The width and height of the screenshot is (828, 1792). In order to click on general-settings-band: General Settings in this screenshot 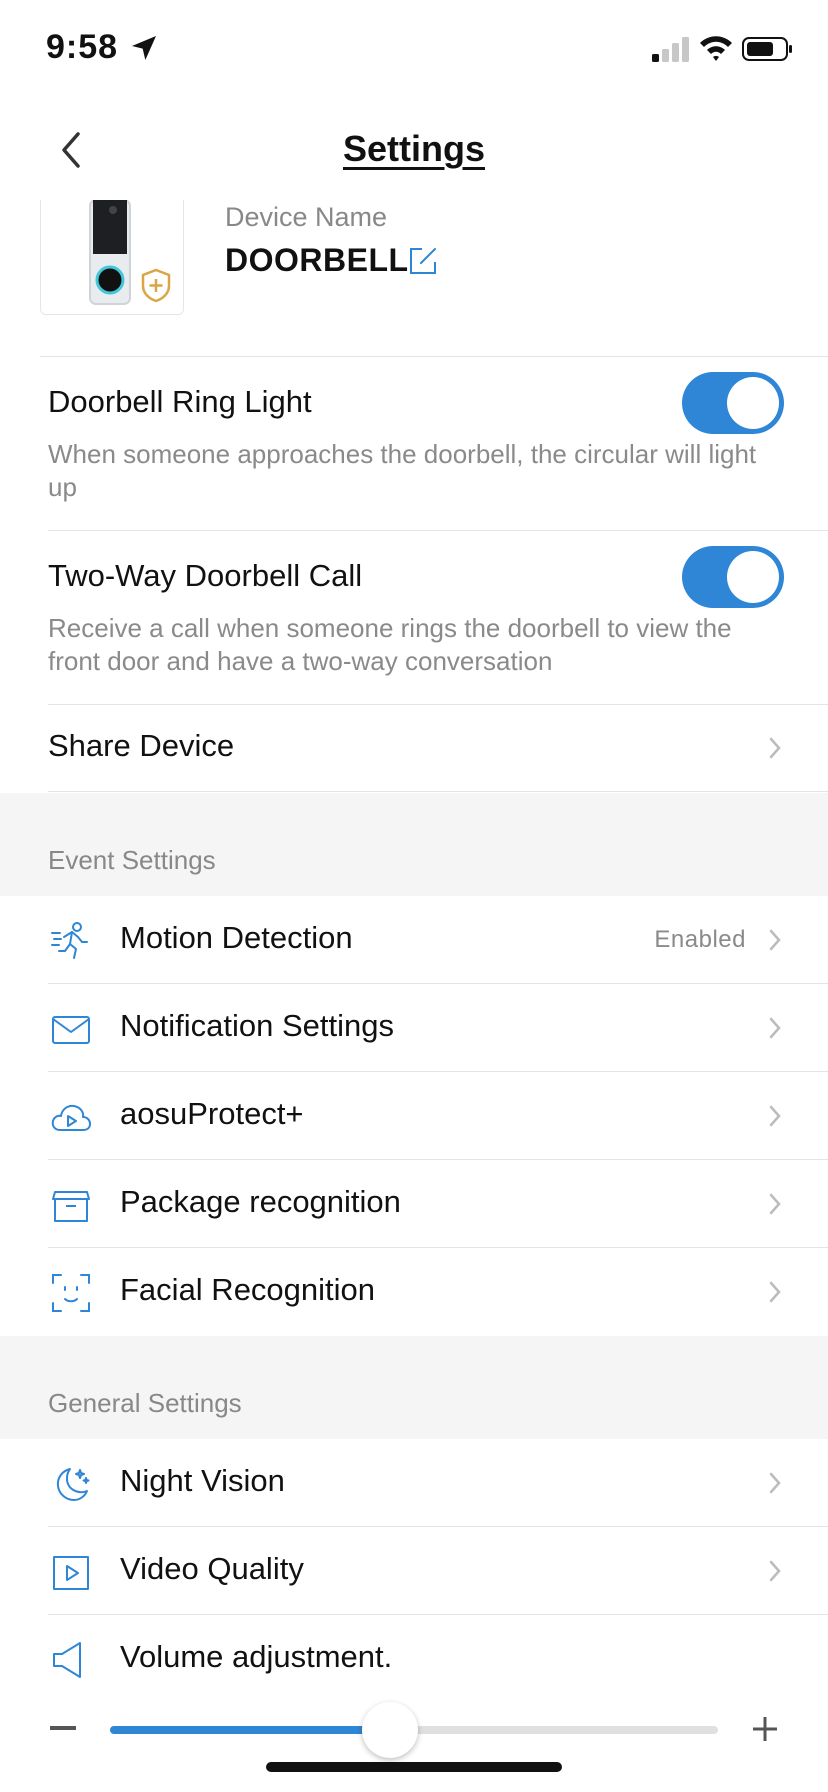, I will do `click(414, 1387)`.